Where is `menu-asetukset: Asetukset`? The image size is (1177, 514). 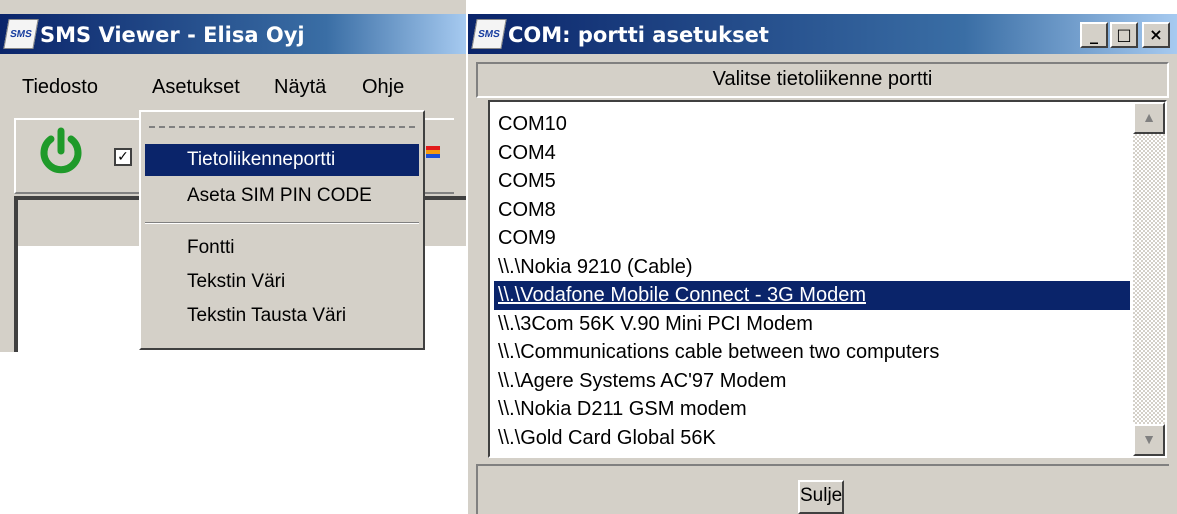 menu-asetukset: Asetukset is located at coordinates (196, 87).